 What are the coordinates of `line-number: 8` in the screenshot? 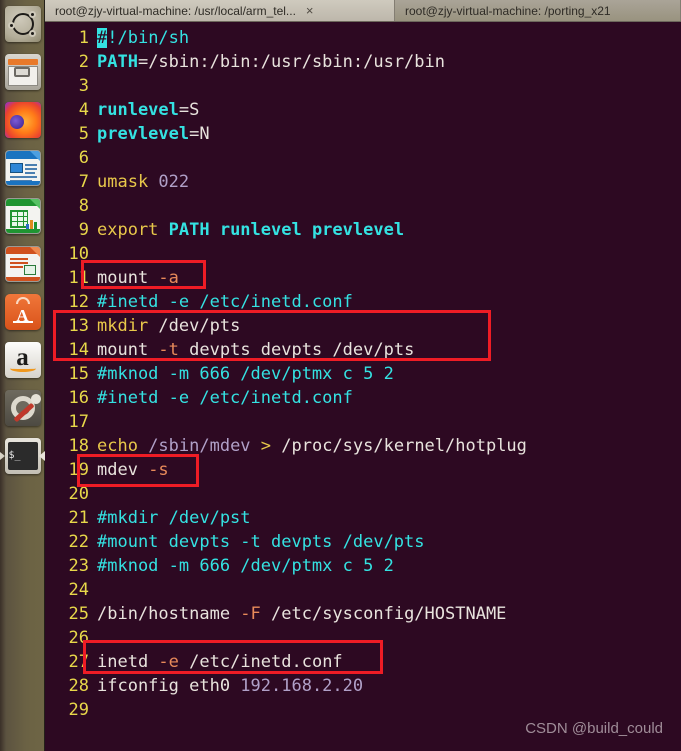 It's located at (83, 206).